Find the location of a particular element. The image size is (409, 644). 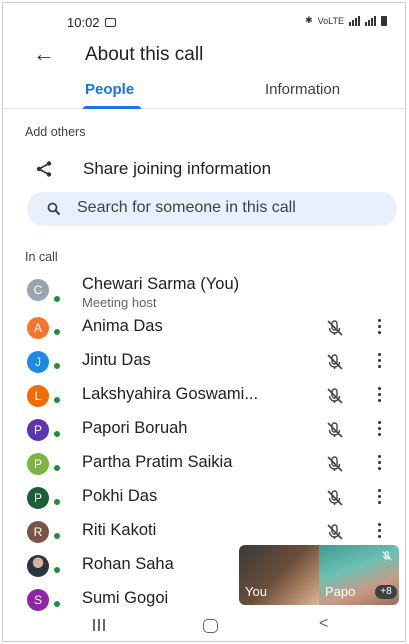

share-joining-info-button: Share joining information is located at coordinates (204, 169).